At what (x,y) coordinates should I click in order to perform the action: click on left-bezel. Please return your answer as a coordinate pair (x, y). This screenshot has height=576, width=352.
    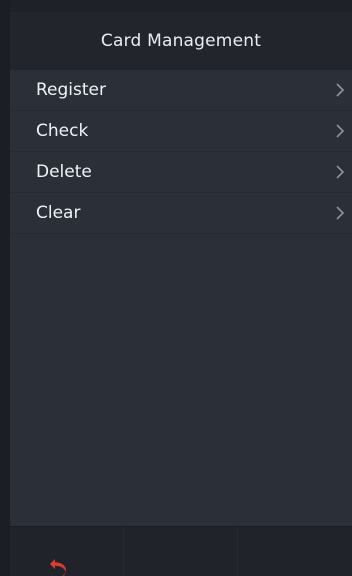
    Looking at the image, I should click on (5, 288).